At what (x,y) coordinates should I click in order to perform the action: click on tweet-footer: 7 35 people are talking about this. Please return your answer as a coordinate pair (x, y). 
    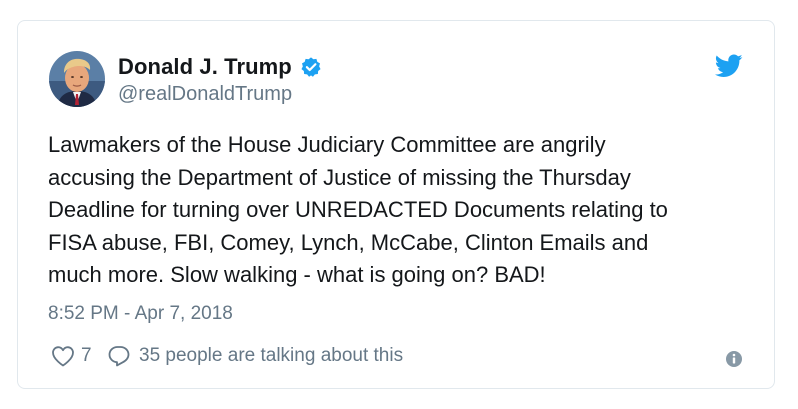
    Looking at the image, I should click on (396, 357).